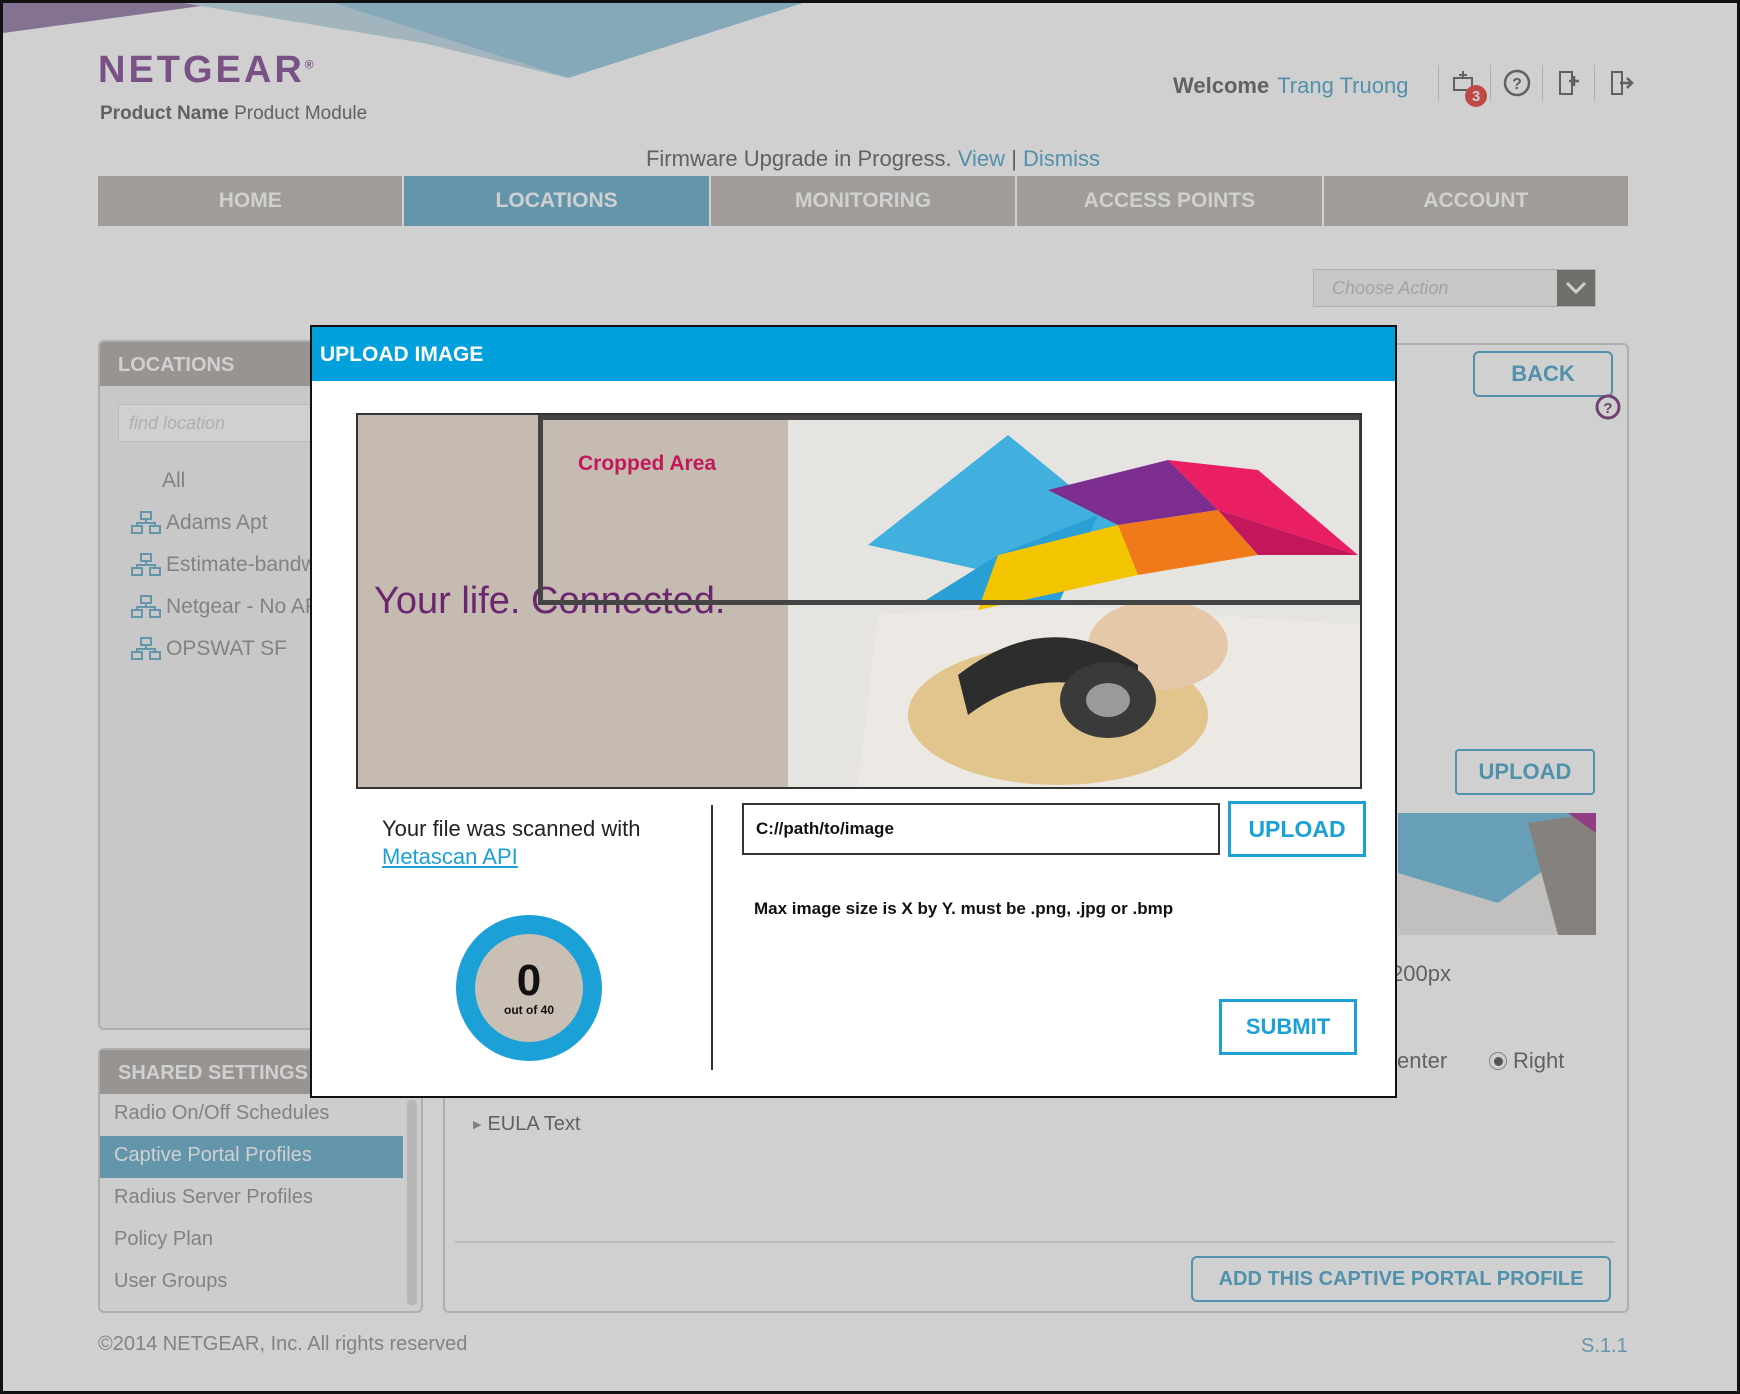 The image size is (1740, 1394). Describe the element at coordinates (712, 937) in the screenshot. I see `modal-divider` at that location.